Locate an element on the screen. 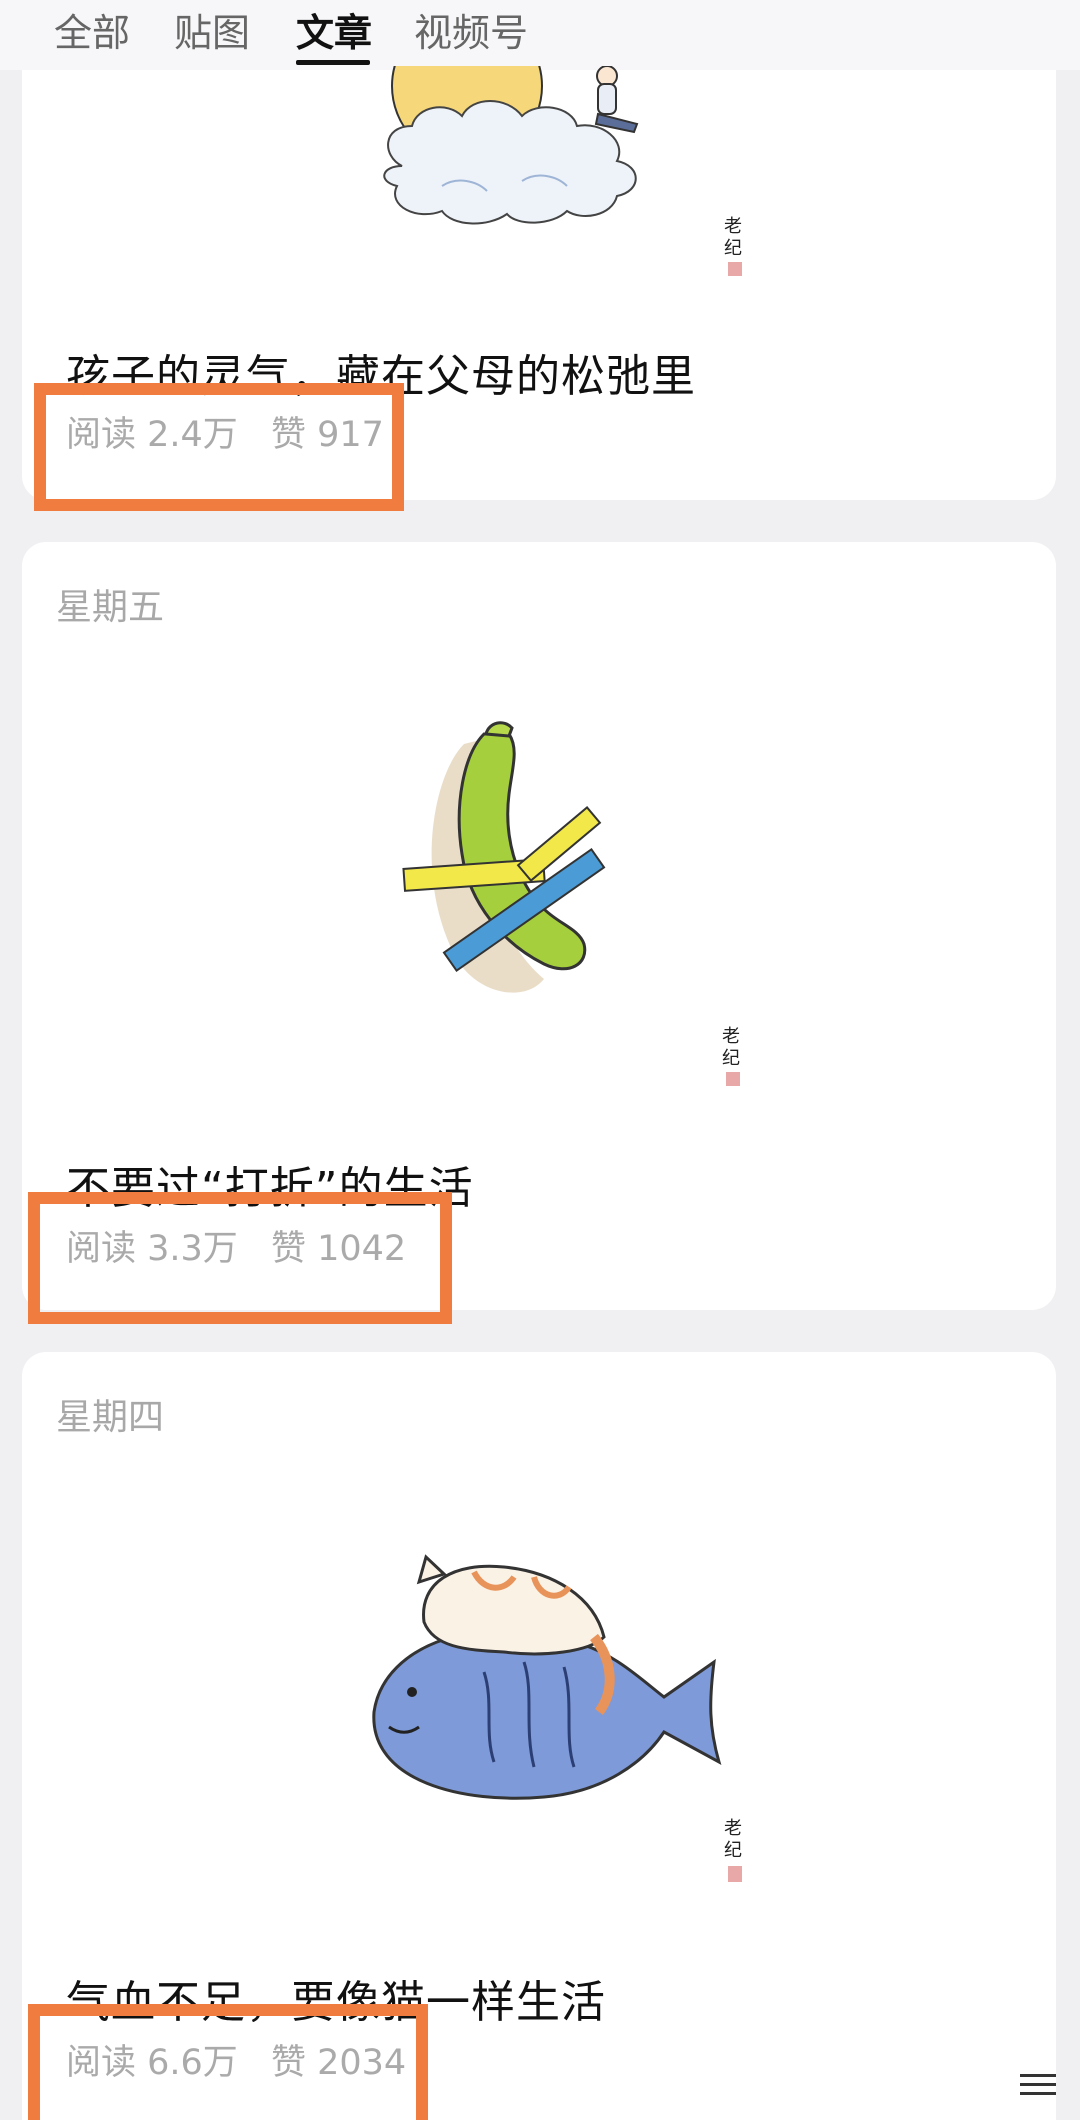  cat-fish-illustration is located at coordinates (547, 1677).